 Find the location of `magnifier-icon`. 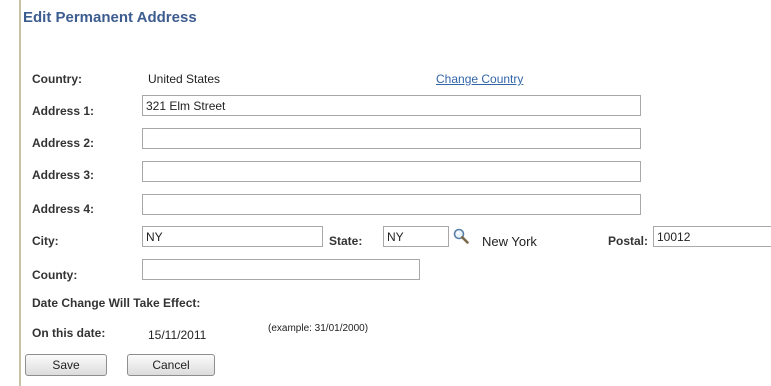

magnifier-icon is located at coordinates (461, 236).